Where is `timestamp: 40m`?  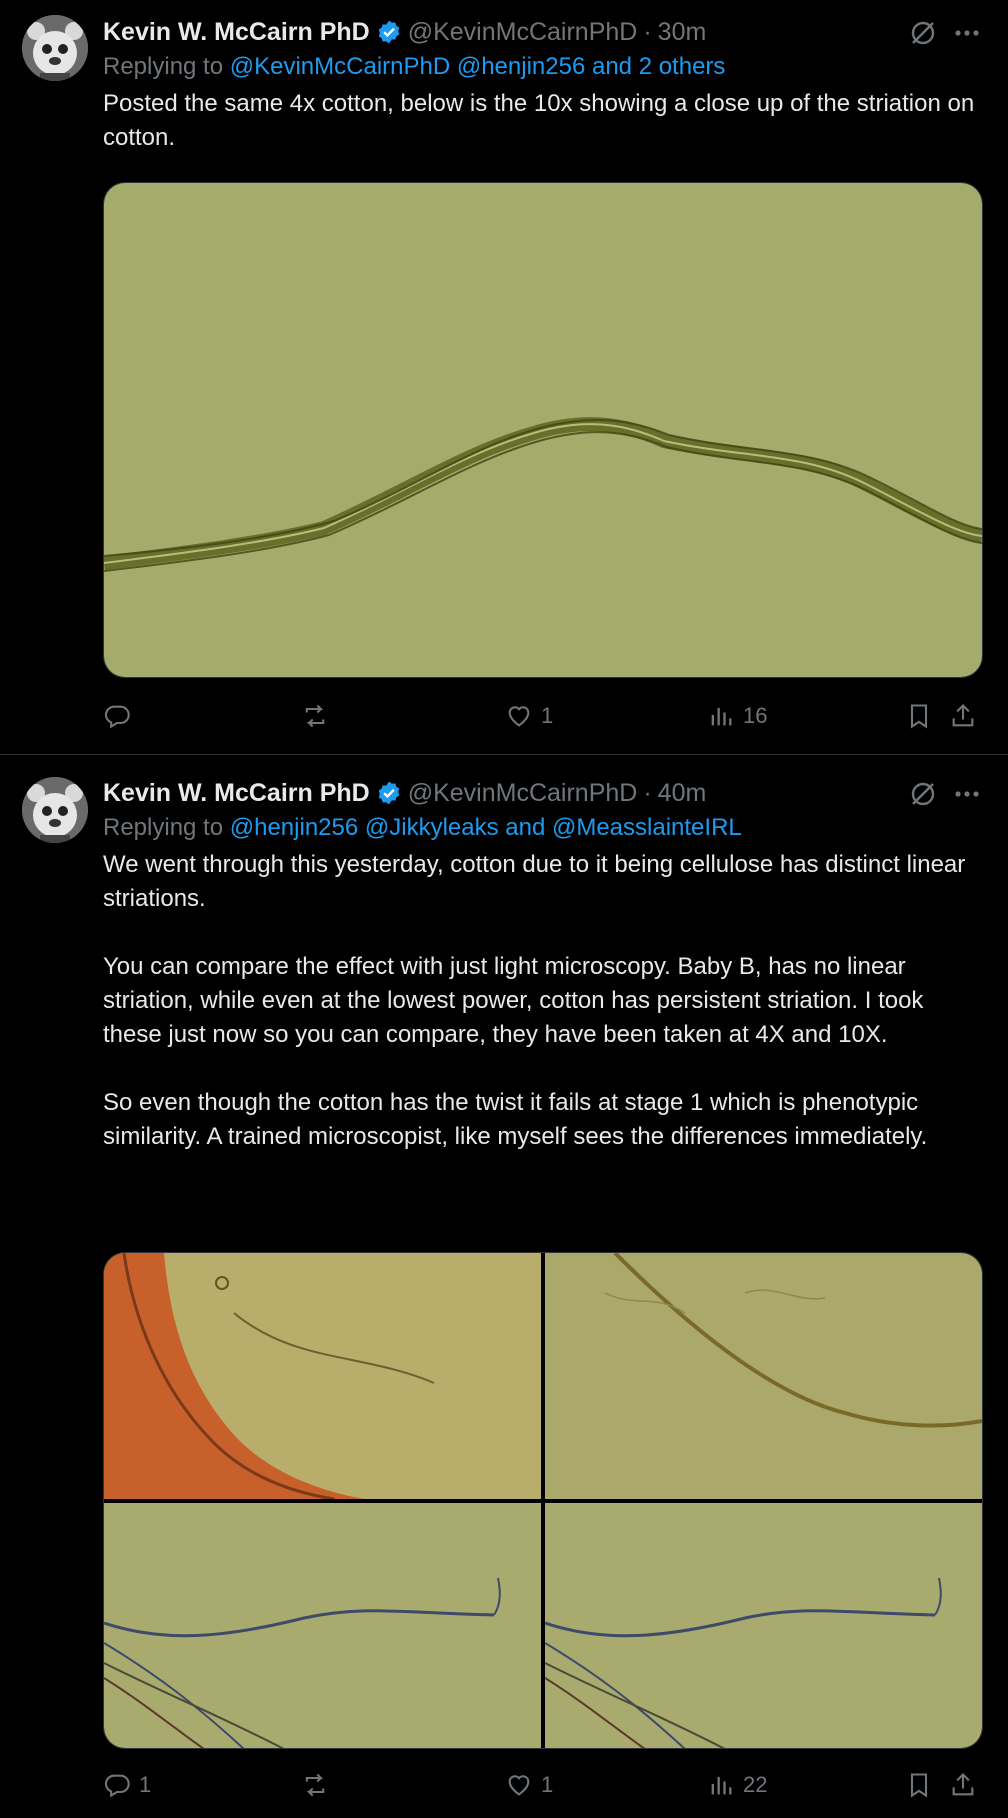 timestamp: 40m is located at coordinates (682, 793).